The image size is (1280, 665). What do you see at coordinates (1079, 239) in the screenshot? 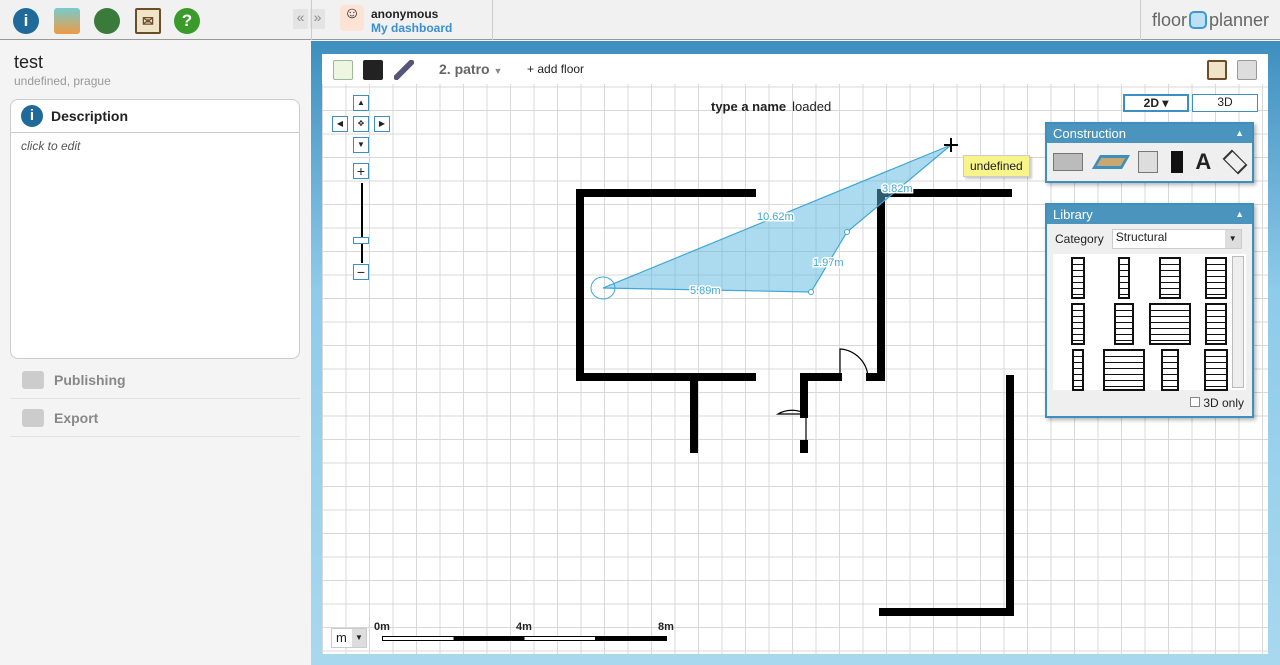
I see `category-label: Category` at bounding box center [1079, 239].